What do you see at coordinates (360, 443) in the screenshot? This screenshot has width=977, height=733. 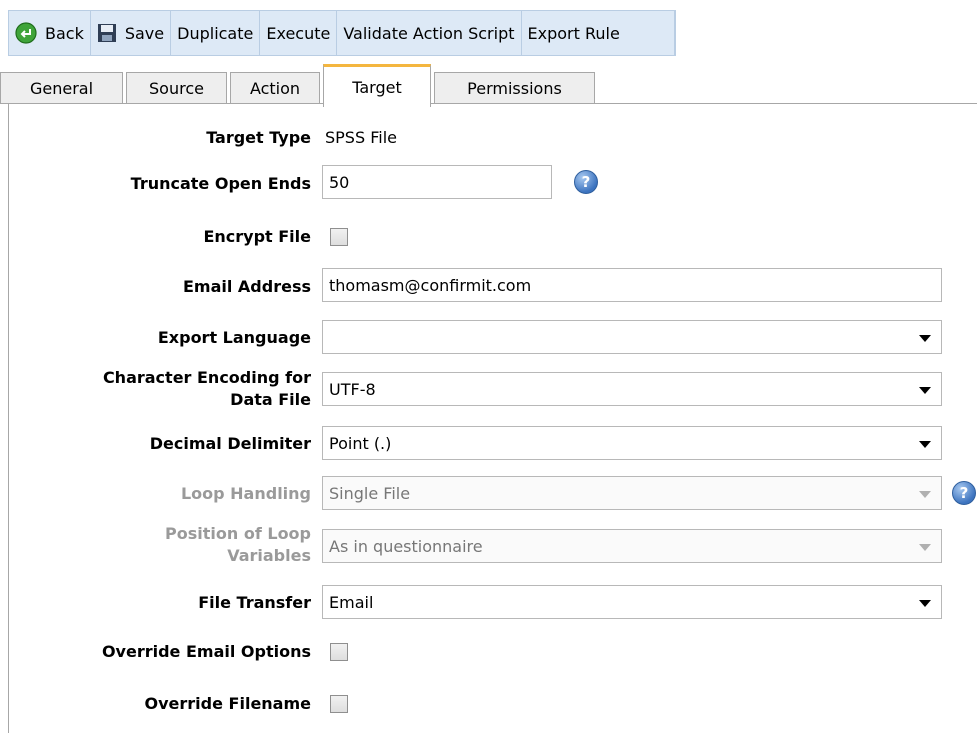 I see `decimal-delimiter-value: Point (.)` at bounding box center [360, 443].